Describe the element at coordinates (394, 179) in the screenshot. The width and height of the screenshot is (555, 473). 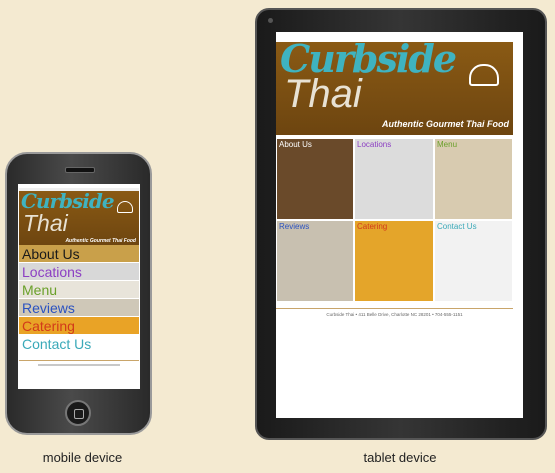
I see `tablet-tile-locations: Locations` at that location.